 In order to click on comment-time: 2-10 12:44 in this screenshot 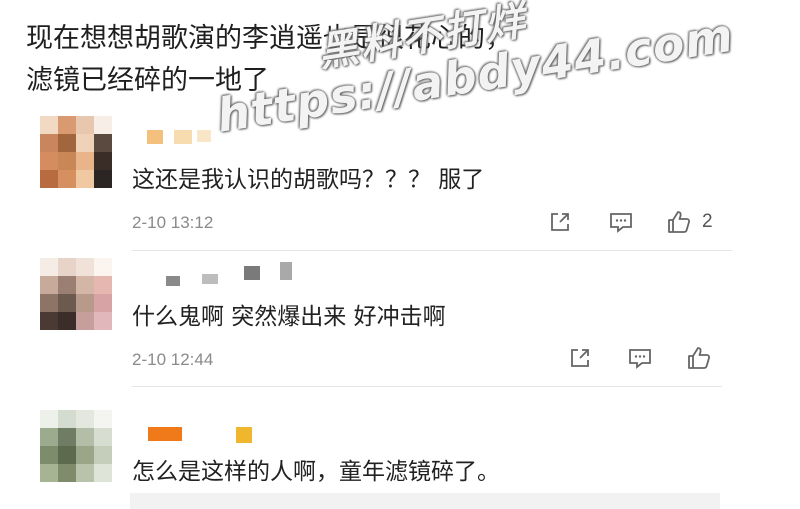, I will do `click(173, 359)`.